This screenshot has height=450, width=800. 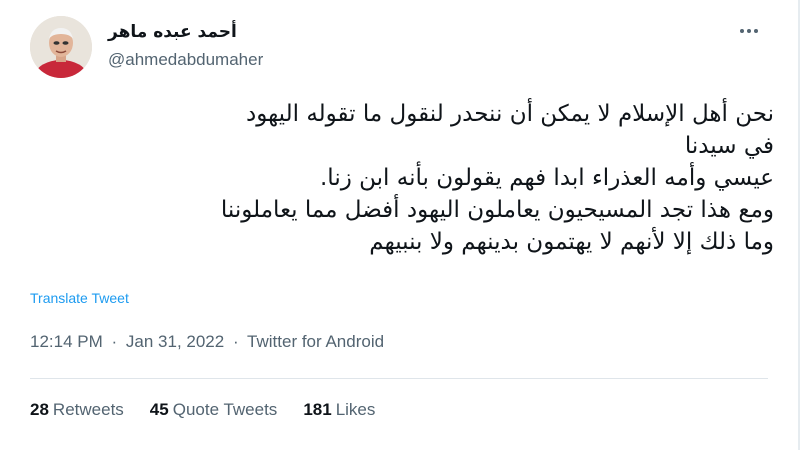 What do you see at coordinates (175, 341) in the screenshot?
I see `tweet-date: Jan 31, 2022` at bounding box center [175, 341].